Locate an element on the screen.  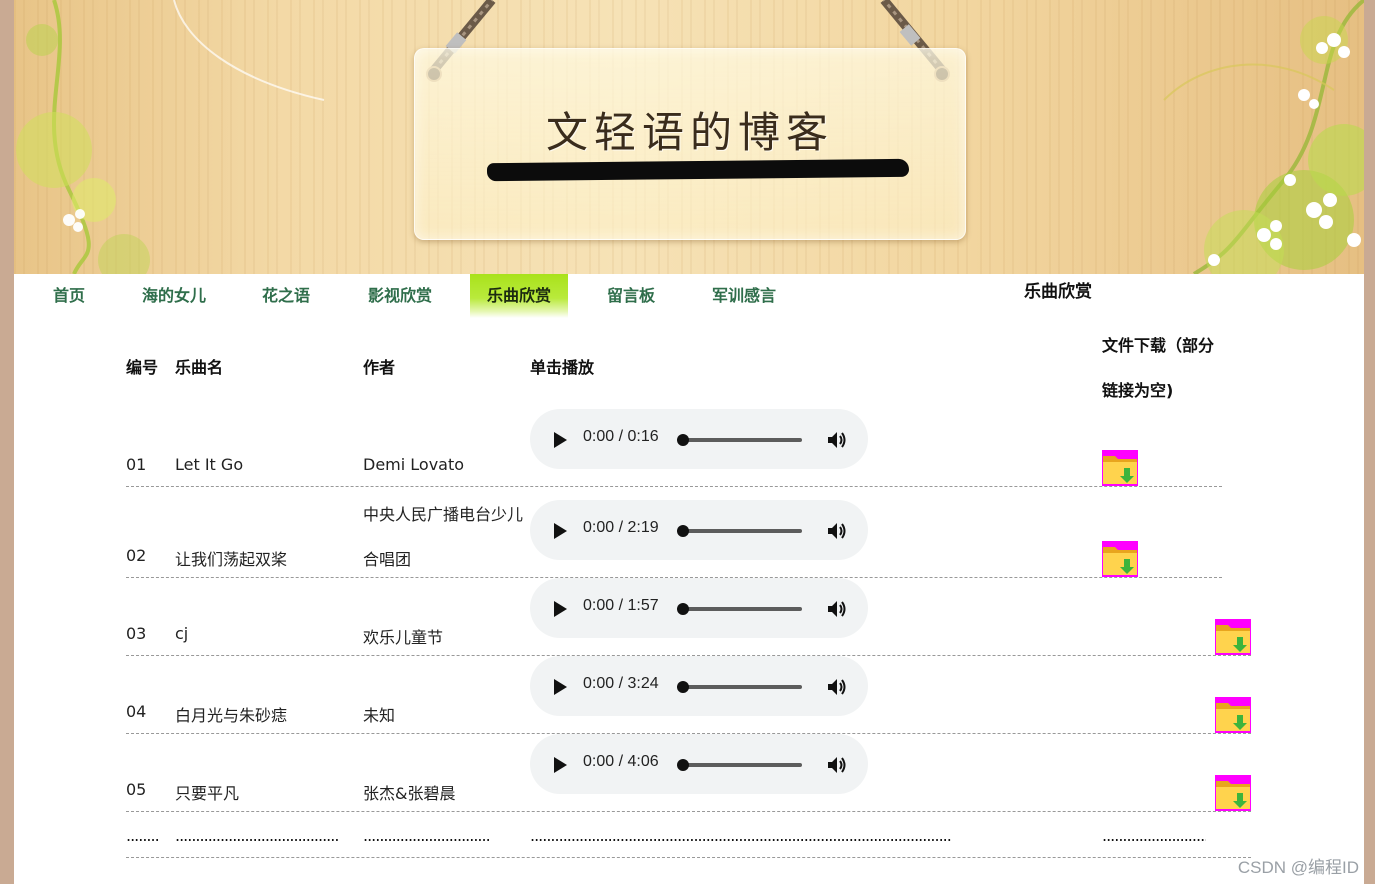
header-song: 乐曲名 is located at coordinates (199, 367).